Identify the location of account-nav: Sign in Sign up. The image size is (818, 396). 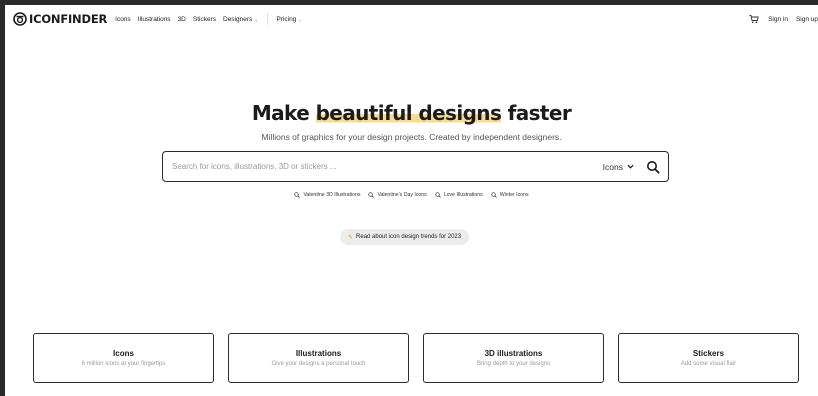
(783, 19).